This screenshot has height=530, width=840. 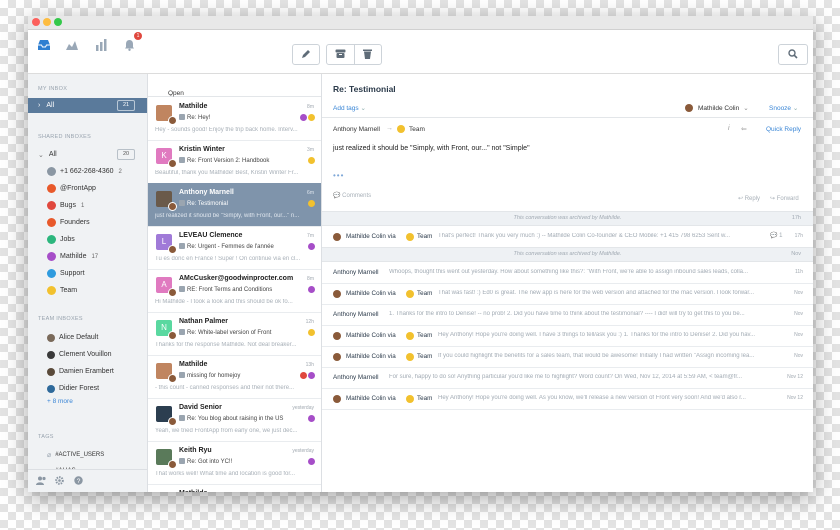 I want to click on bar-chart-icon, so click(x=102, y=46).